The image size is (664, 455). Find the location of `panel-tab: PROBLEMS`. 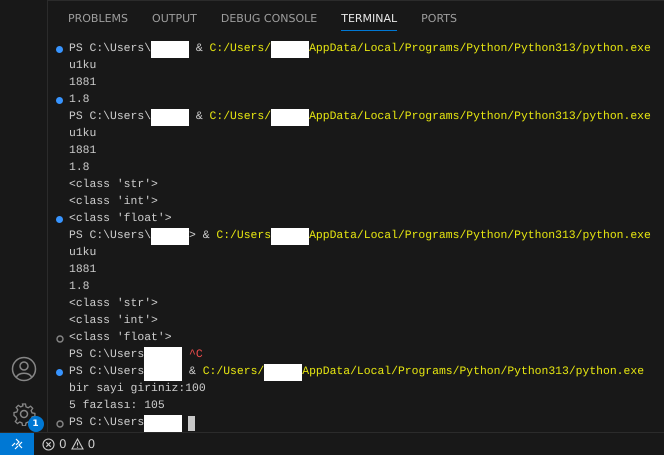

panel-tab: PROBLEMS is located at coordinates (98, 18).